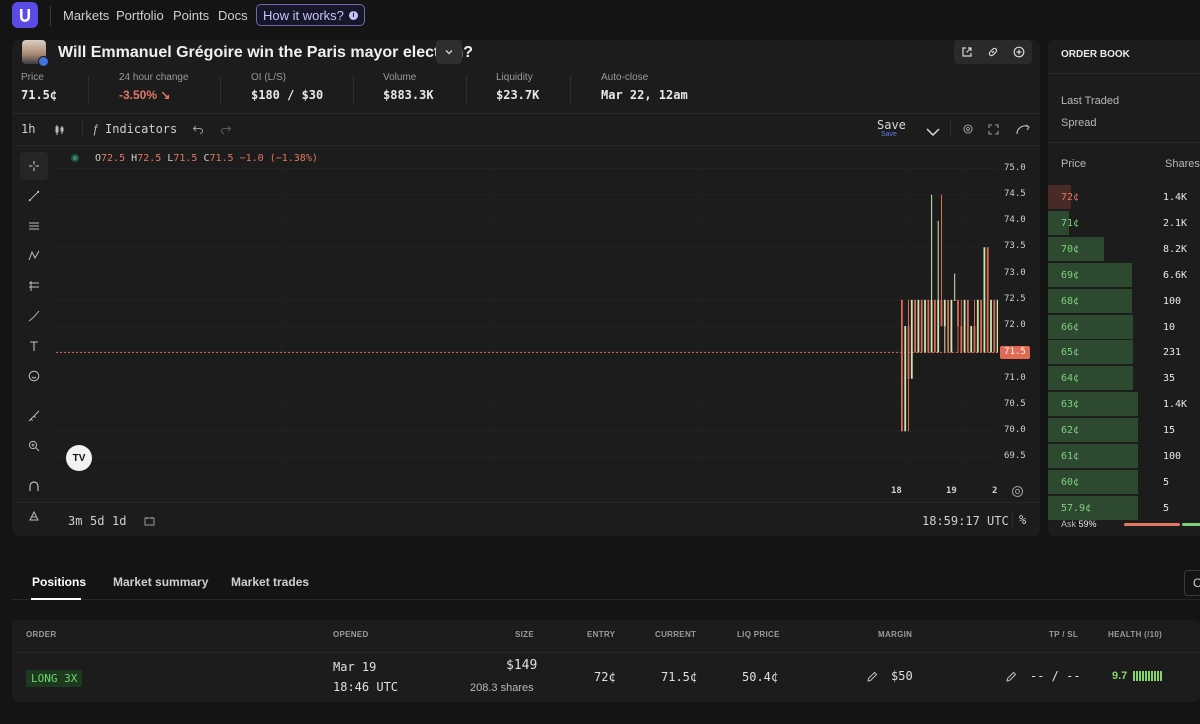  I want to click on order-book-row: 68¢ 100, so click(1124, 300).